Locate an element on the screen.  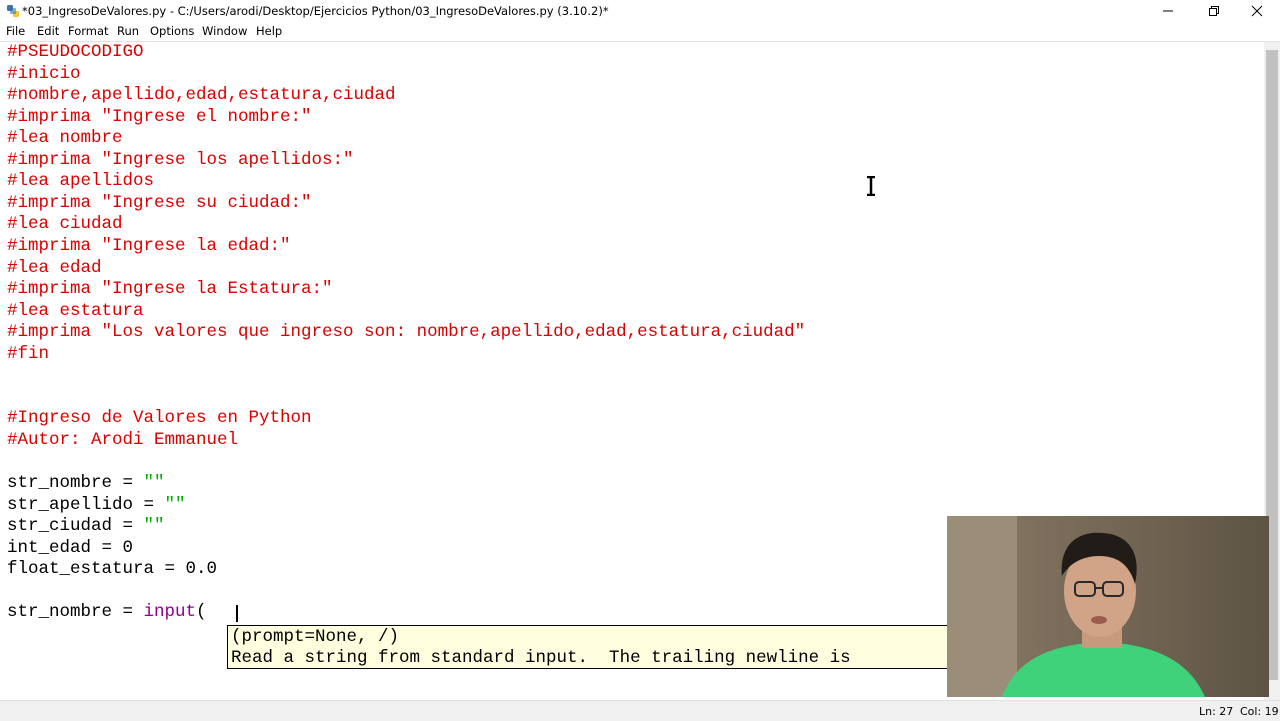
menu-run: Run is located at coordinates (128, 31).